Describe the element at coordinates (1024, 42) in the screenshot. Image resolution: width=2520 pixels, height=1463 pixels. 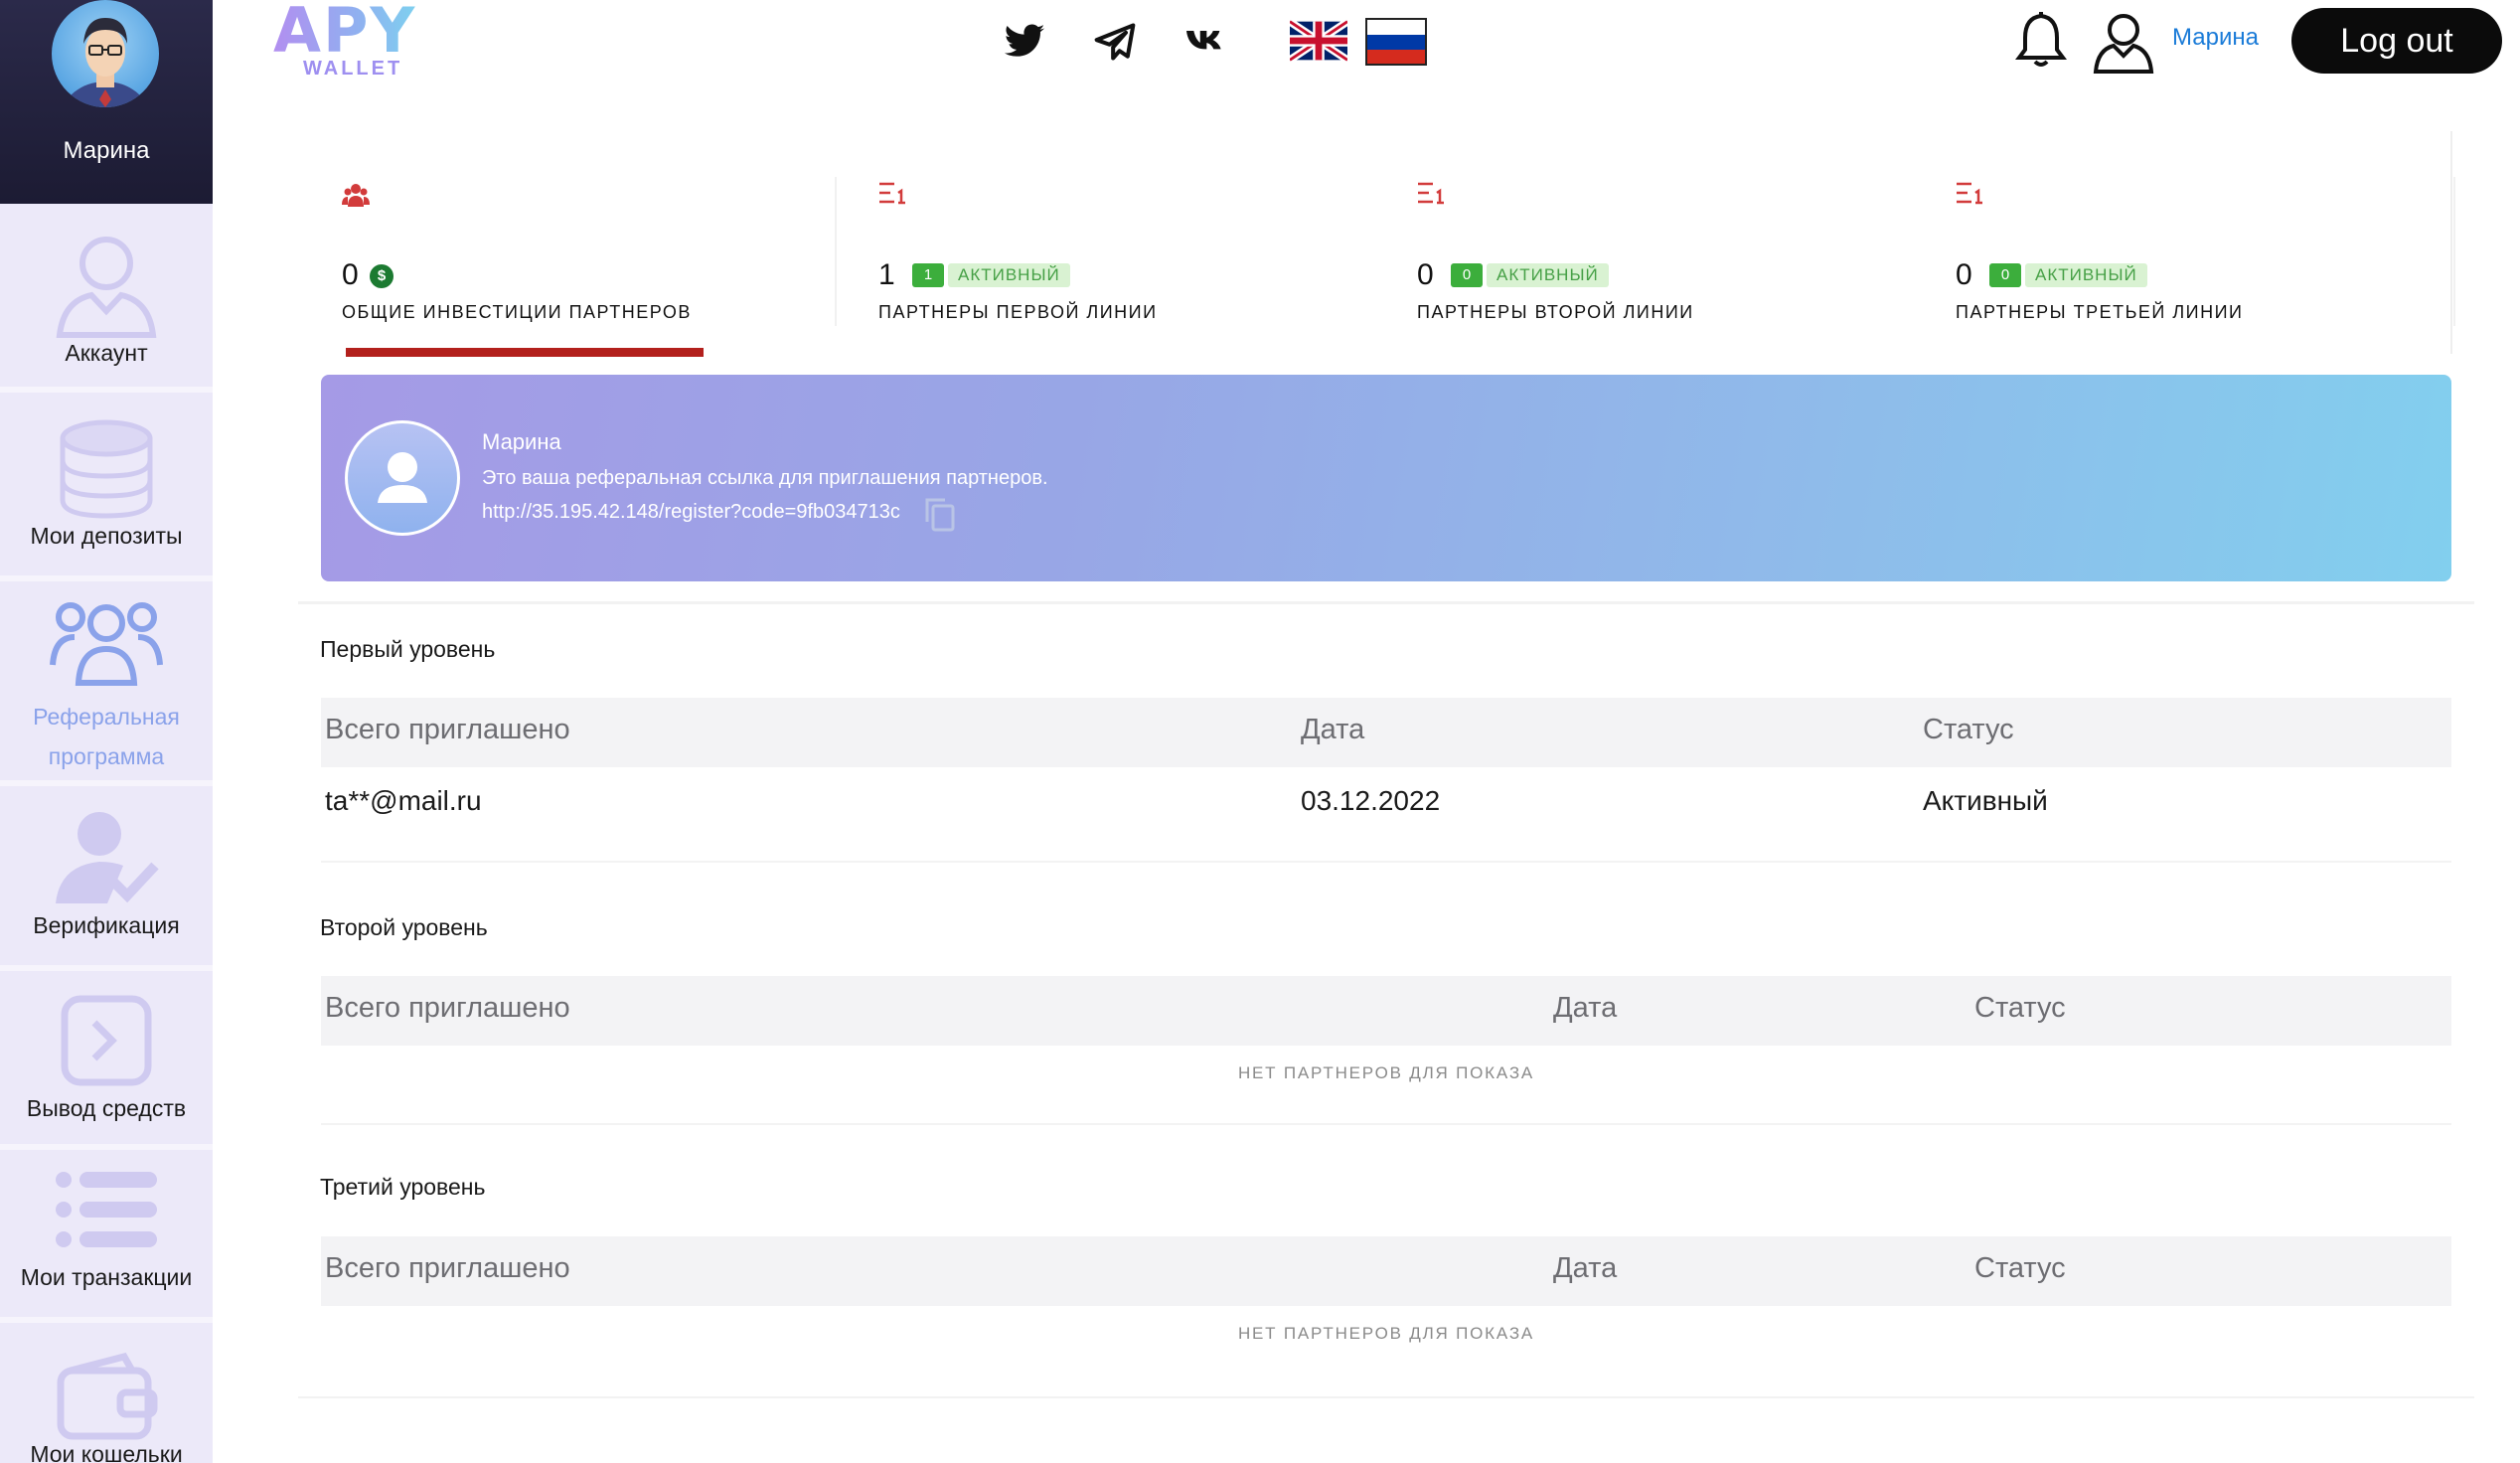
I see `twitter-icon` at that location.